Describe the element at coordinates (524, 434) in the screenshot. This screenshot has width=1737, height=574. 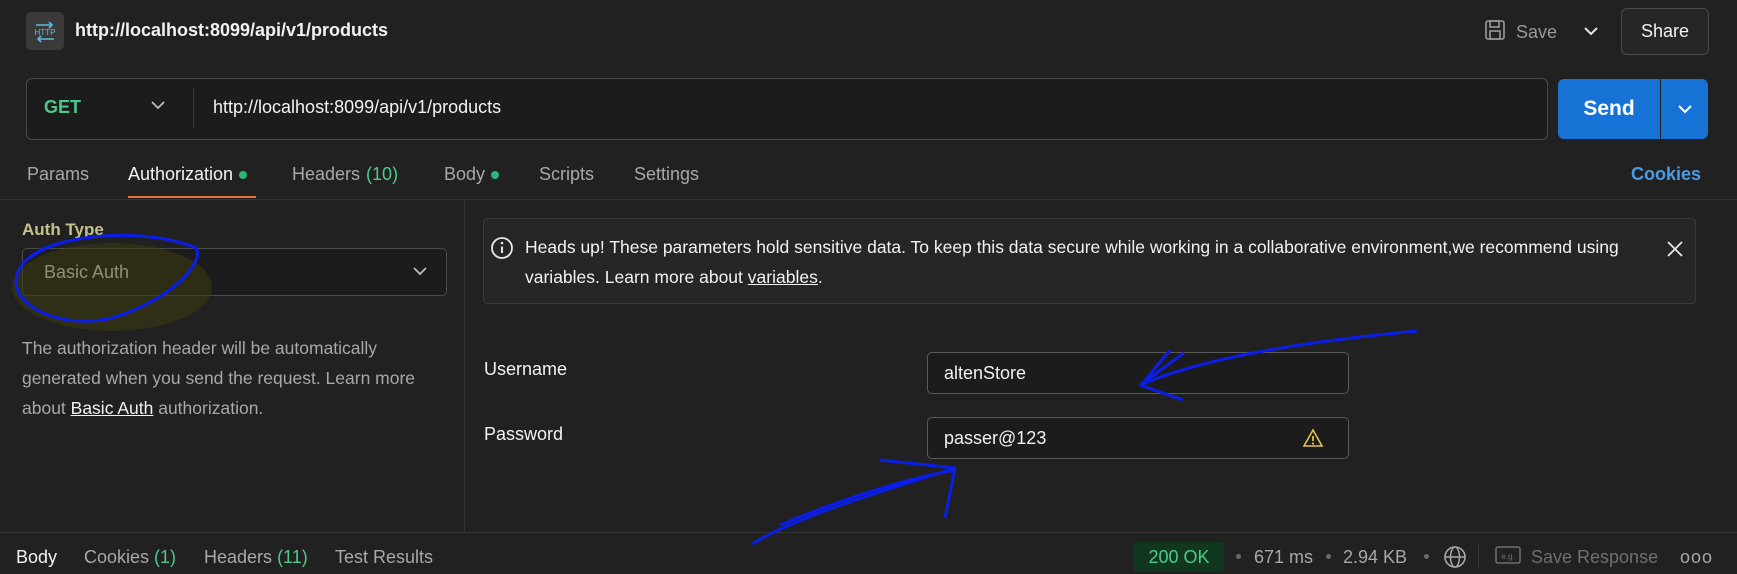
I see `password-label: Password` at that location.